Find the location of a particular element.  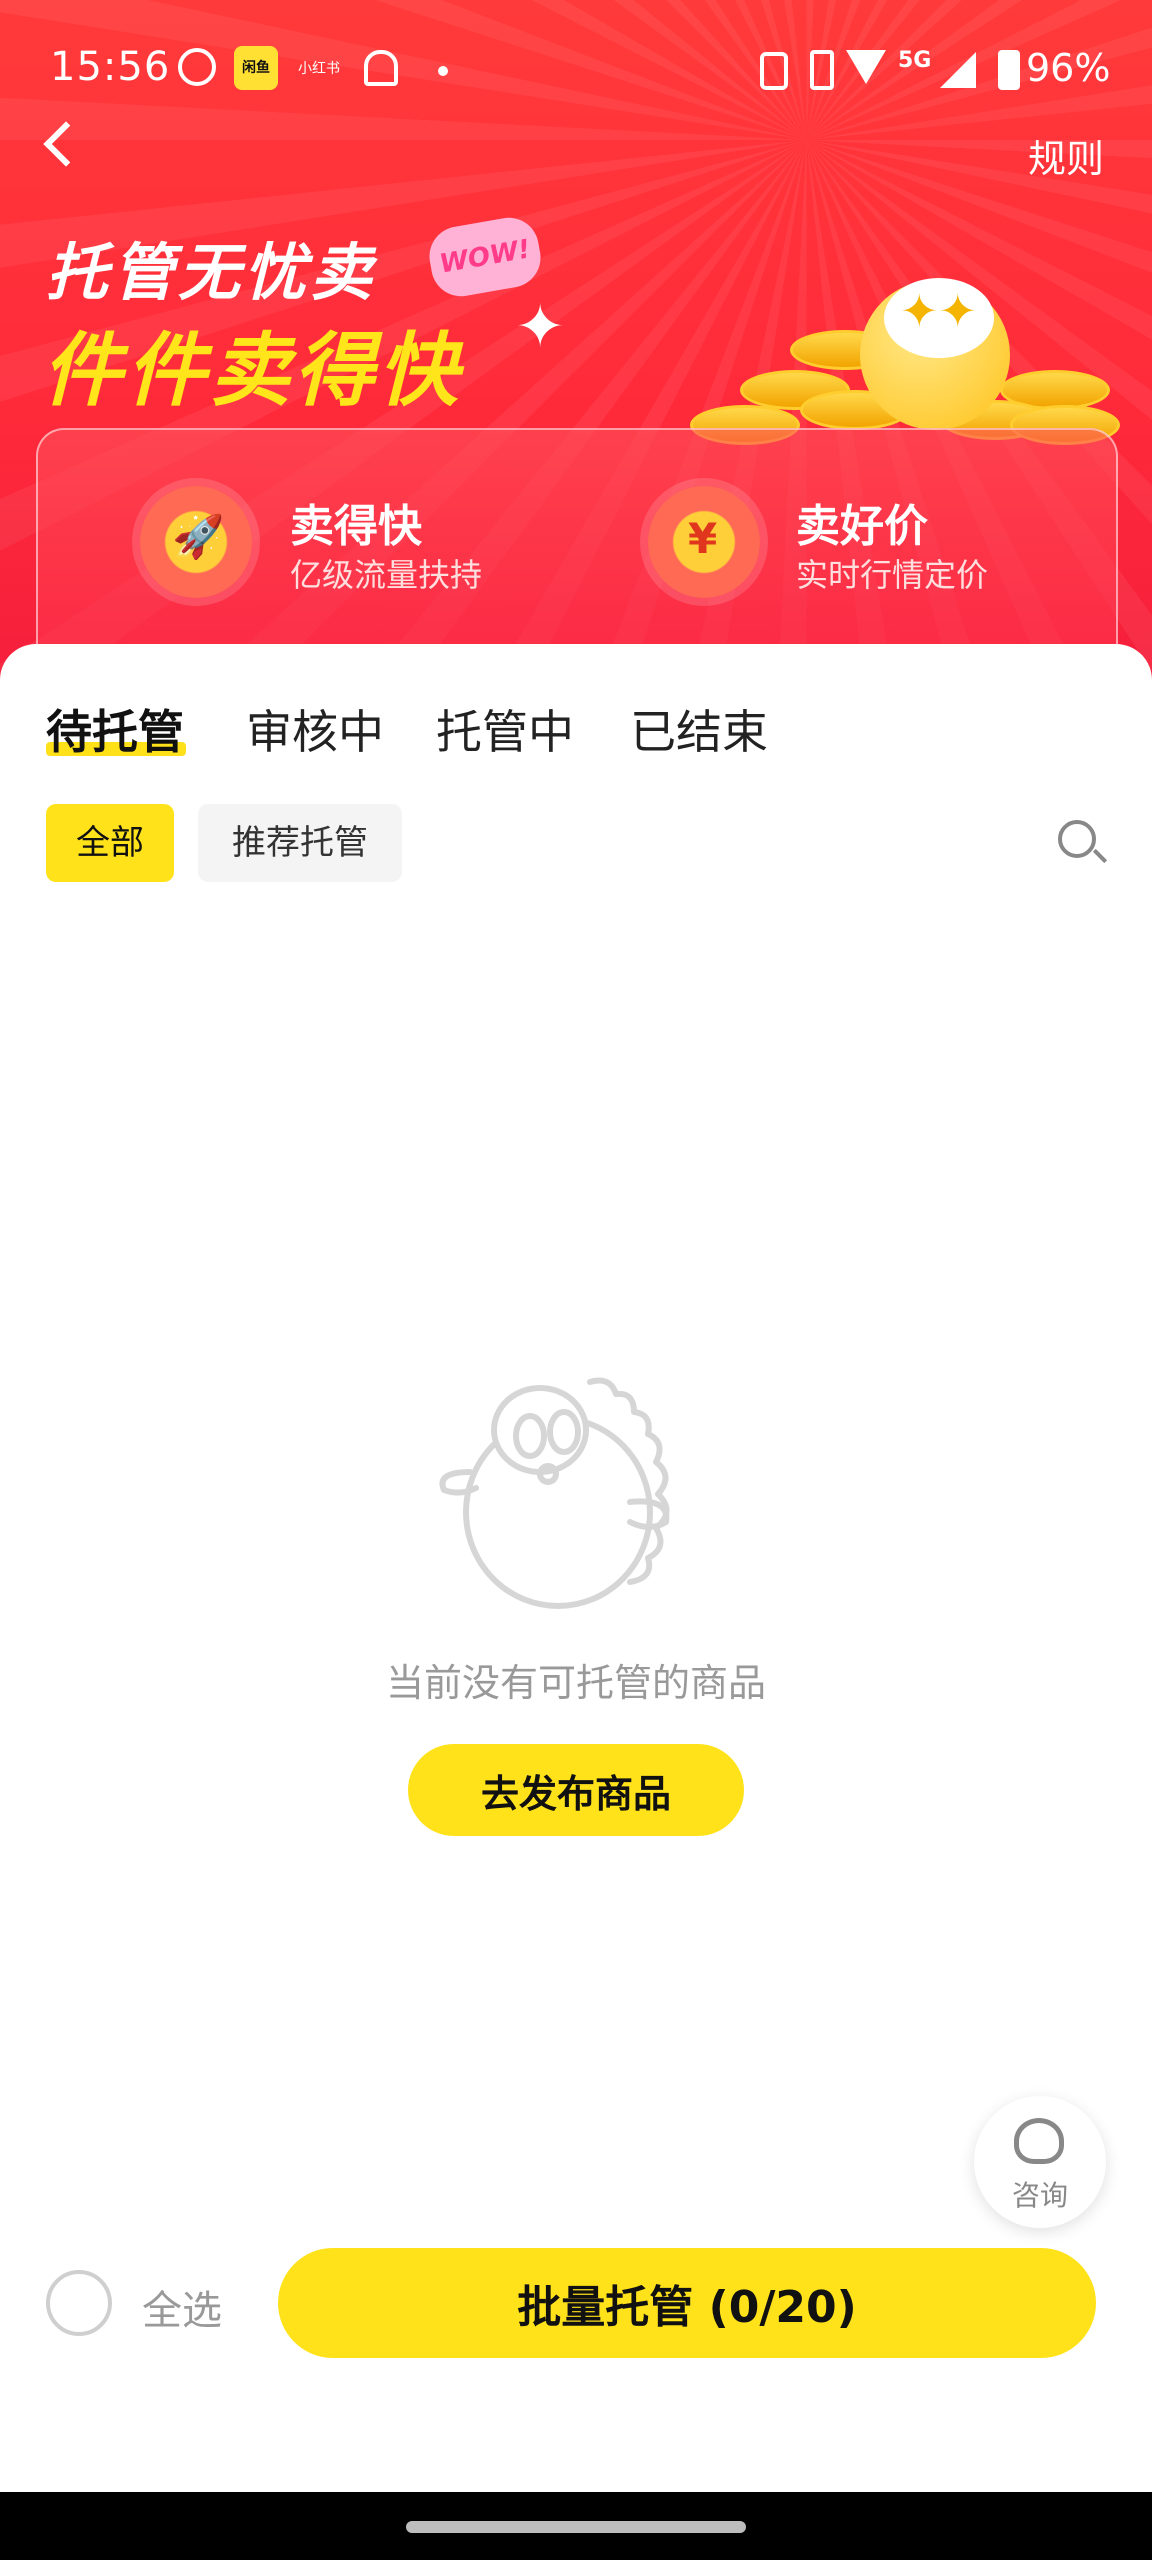

headset-icon is located at coordinates (1039, 2141).